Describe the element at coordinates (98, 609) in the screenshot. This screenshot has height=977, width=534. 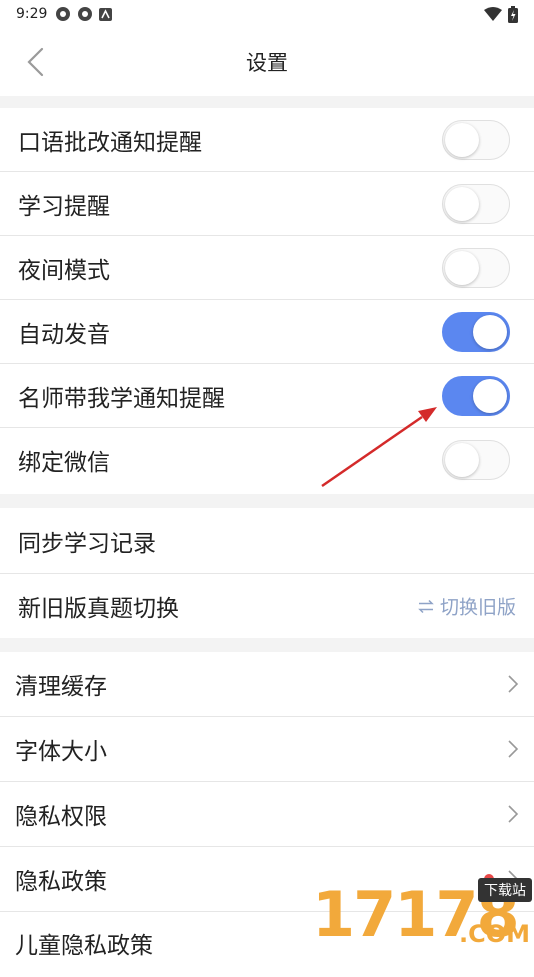
I see `setting-label: 新旧版真题切换` at that location.